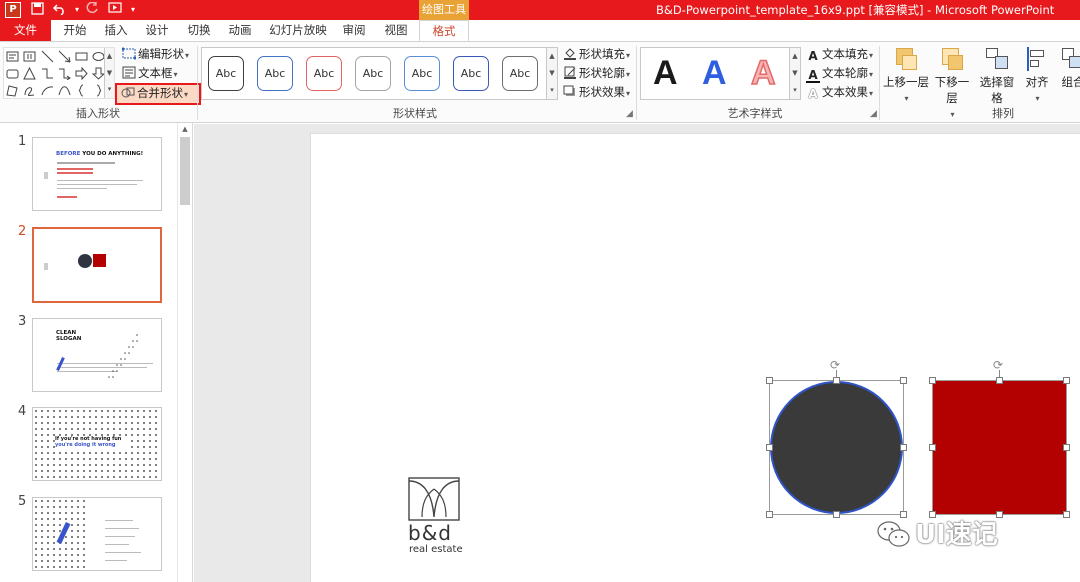 The width and height of the screenshot is (1080, 582). I want to click on shape-outline-button: 形状轮廓▾, so click(596, 73).